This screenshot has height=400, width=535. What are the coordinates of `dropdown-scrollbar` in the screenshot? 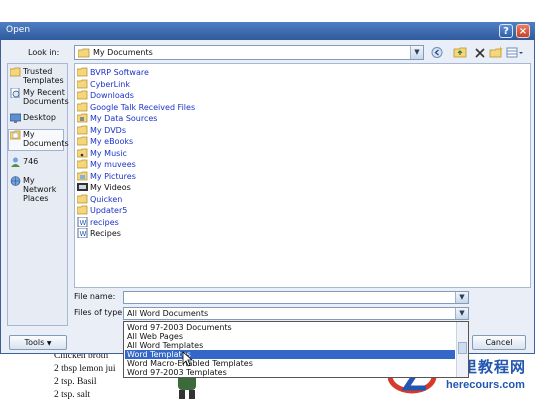 It's located at (462, 349).